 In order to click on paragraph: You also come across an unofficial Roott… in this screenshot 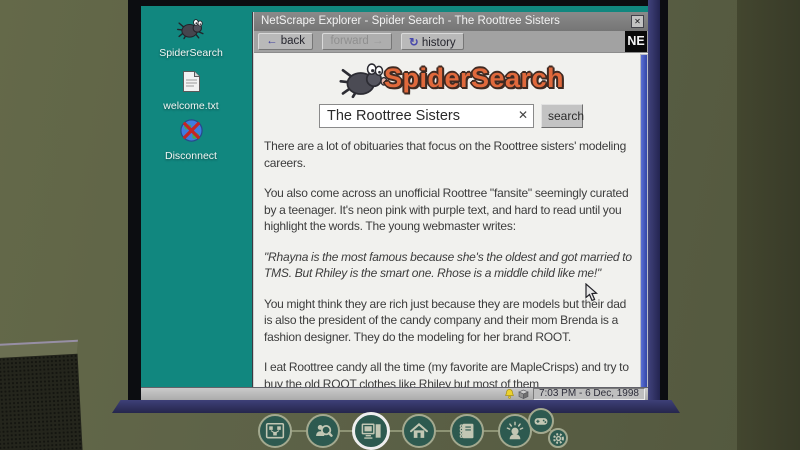, I will do `click(446, 209)`.